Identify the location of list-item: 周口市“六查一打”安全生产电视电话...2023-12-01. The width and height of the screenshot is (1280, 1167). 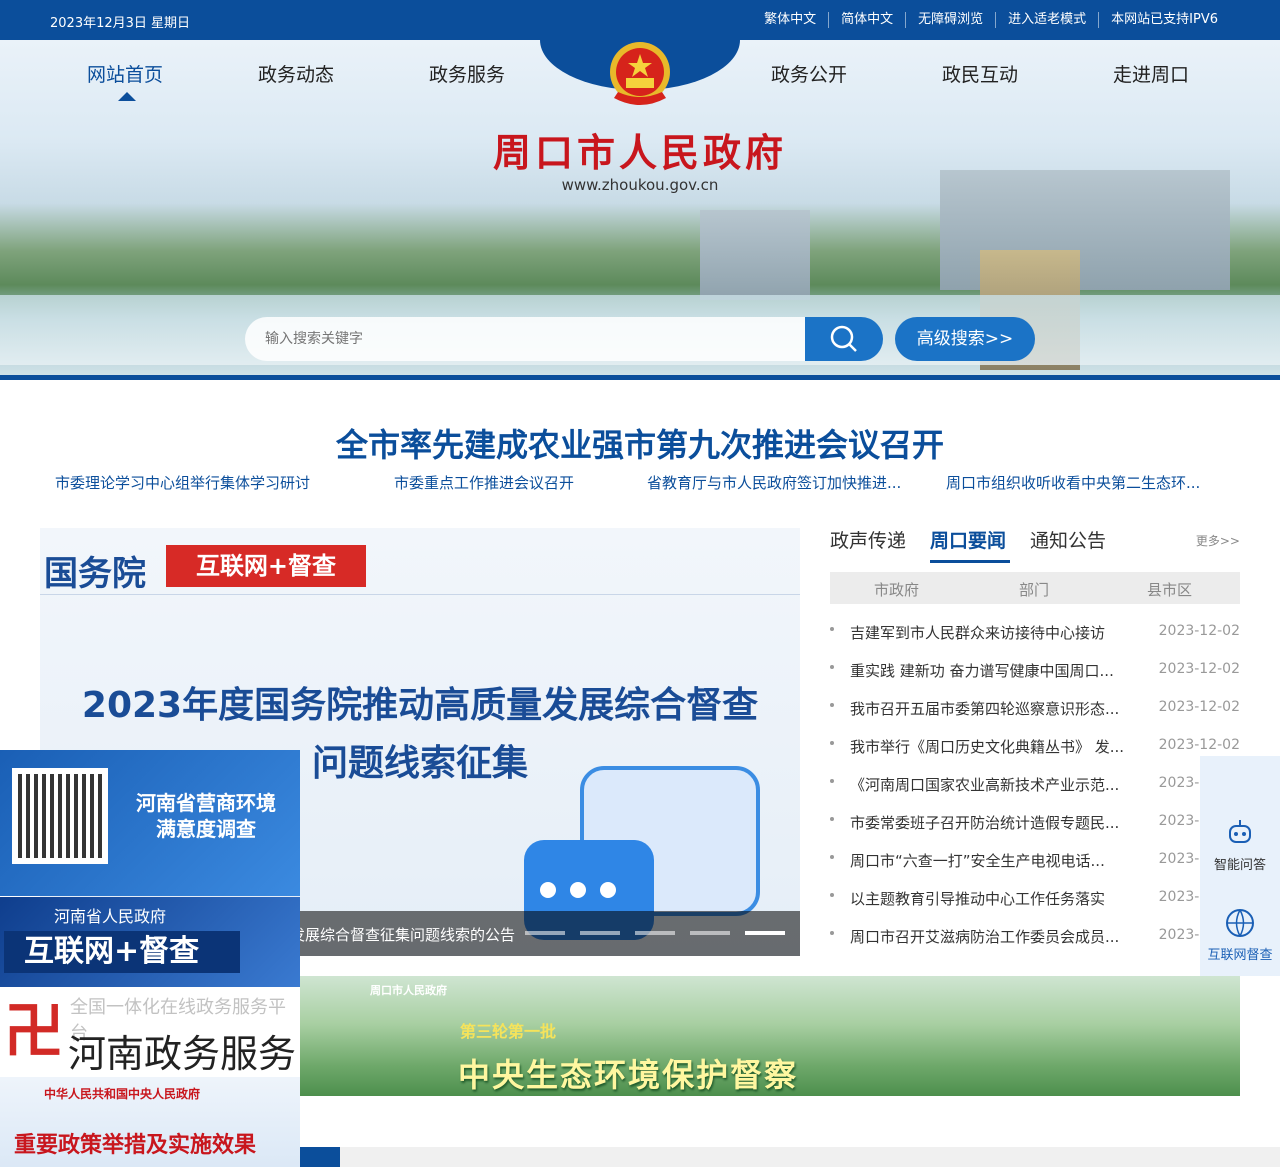
(1035, 863).